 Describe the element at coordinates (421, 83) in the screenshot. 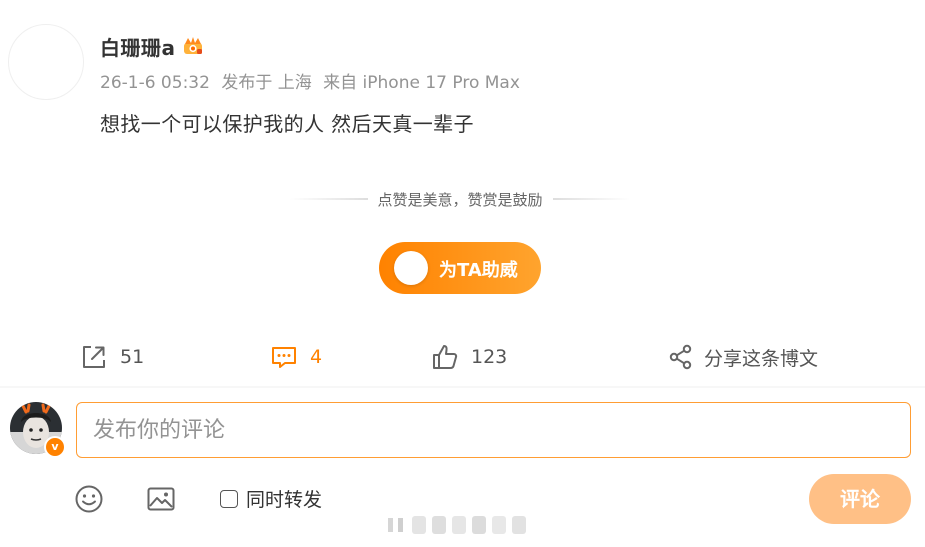

I see `post-source: 来自 iPhone 17 Pro Max` at that location.